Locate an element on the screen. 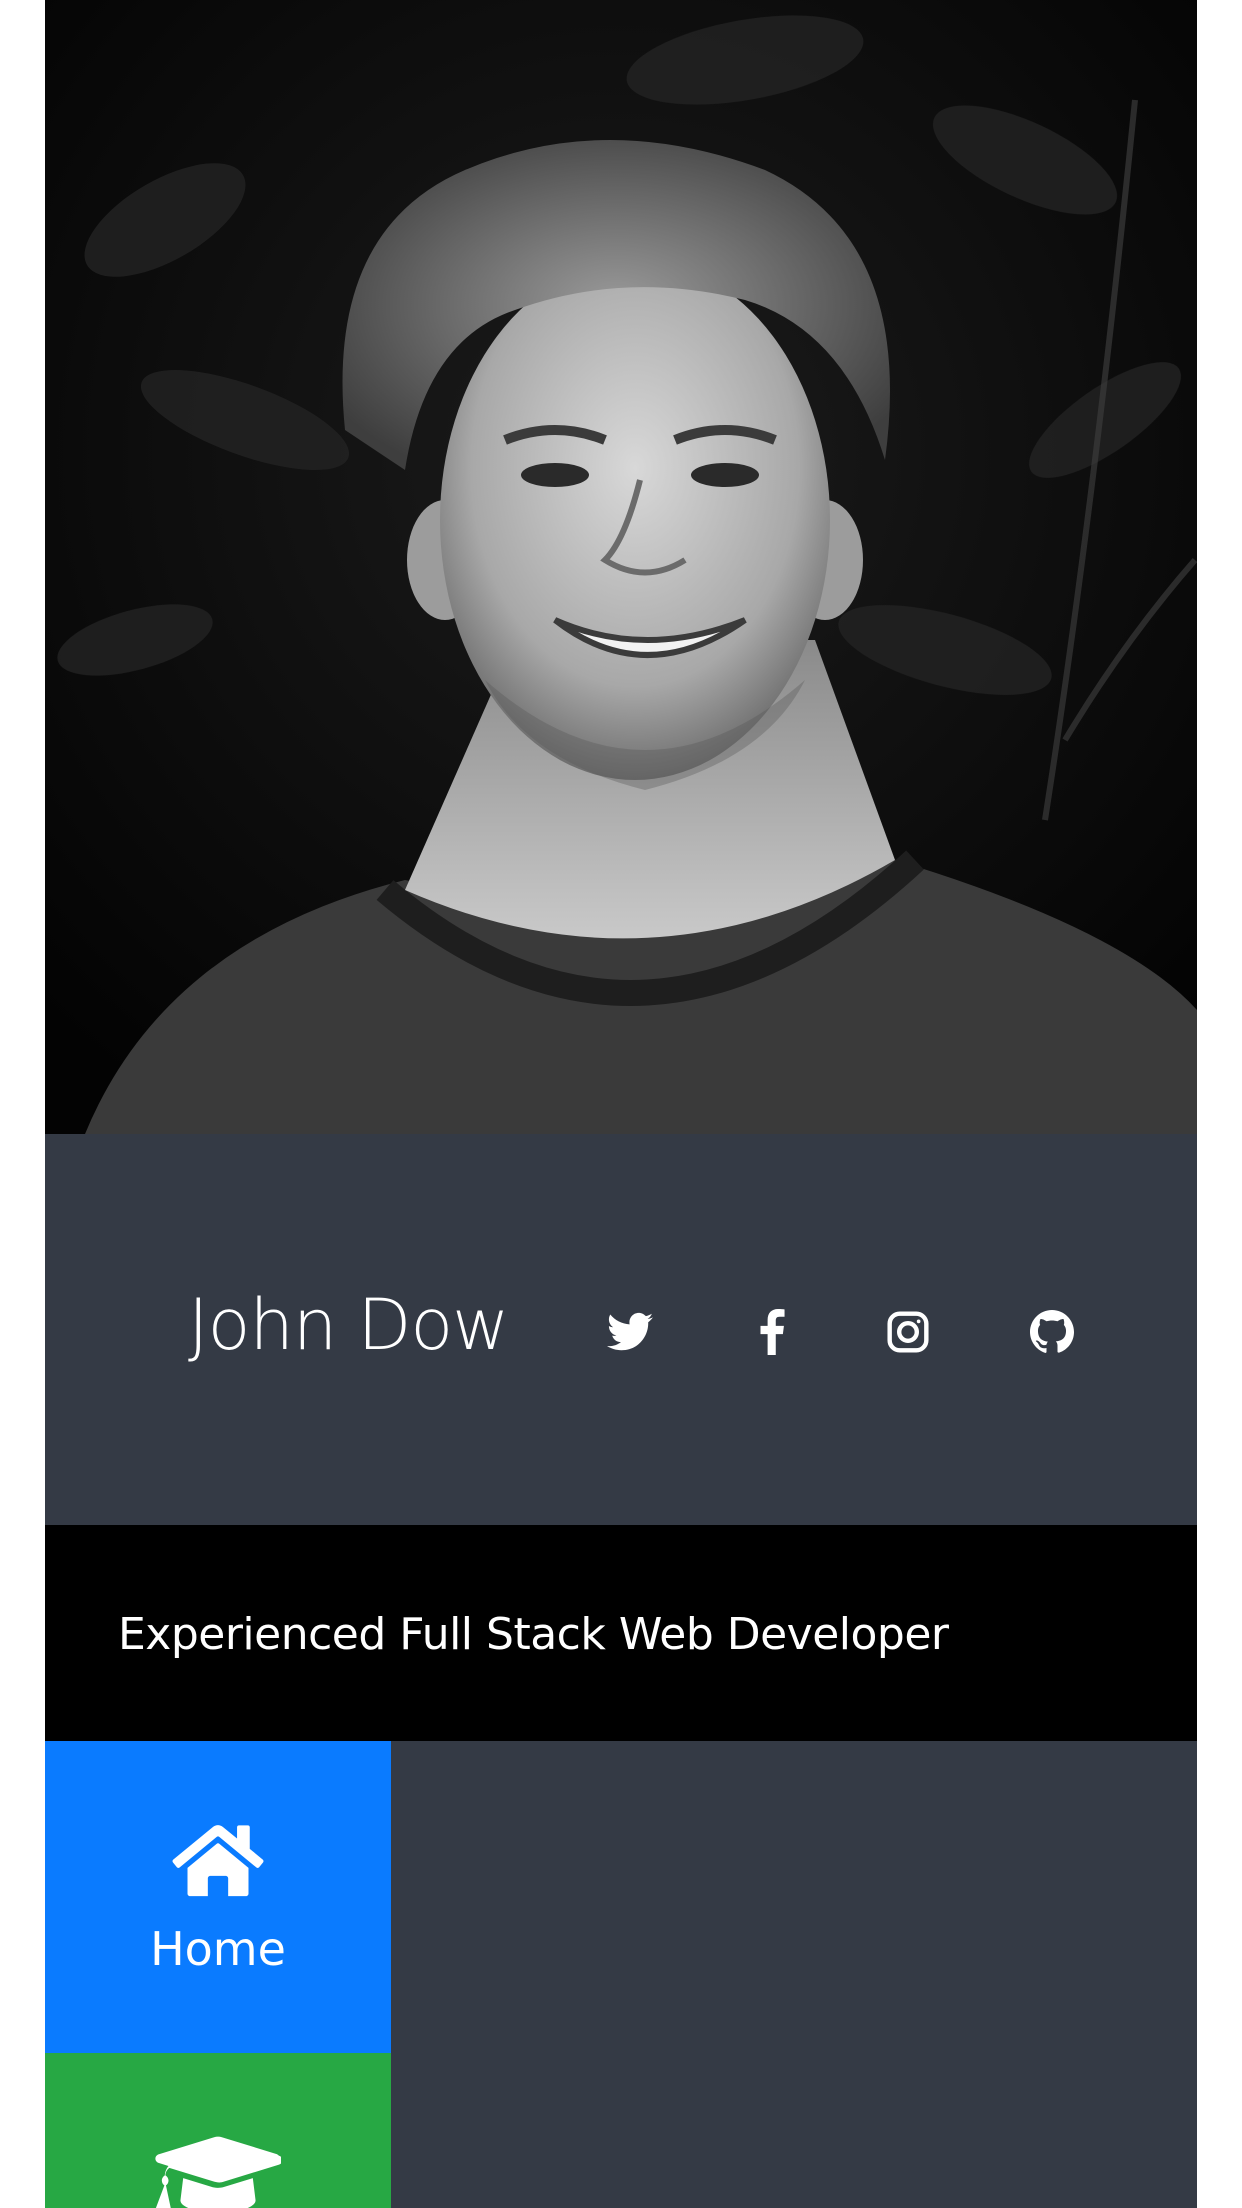 The height and width of the screenshot is (2208, 1242). nav-home-label: Home is located at coordinates (218, 1949).